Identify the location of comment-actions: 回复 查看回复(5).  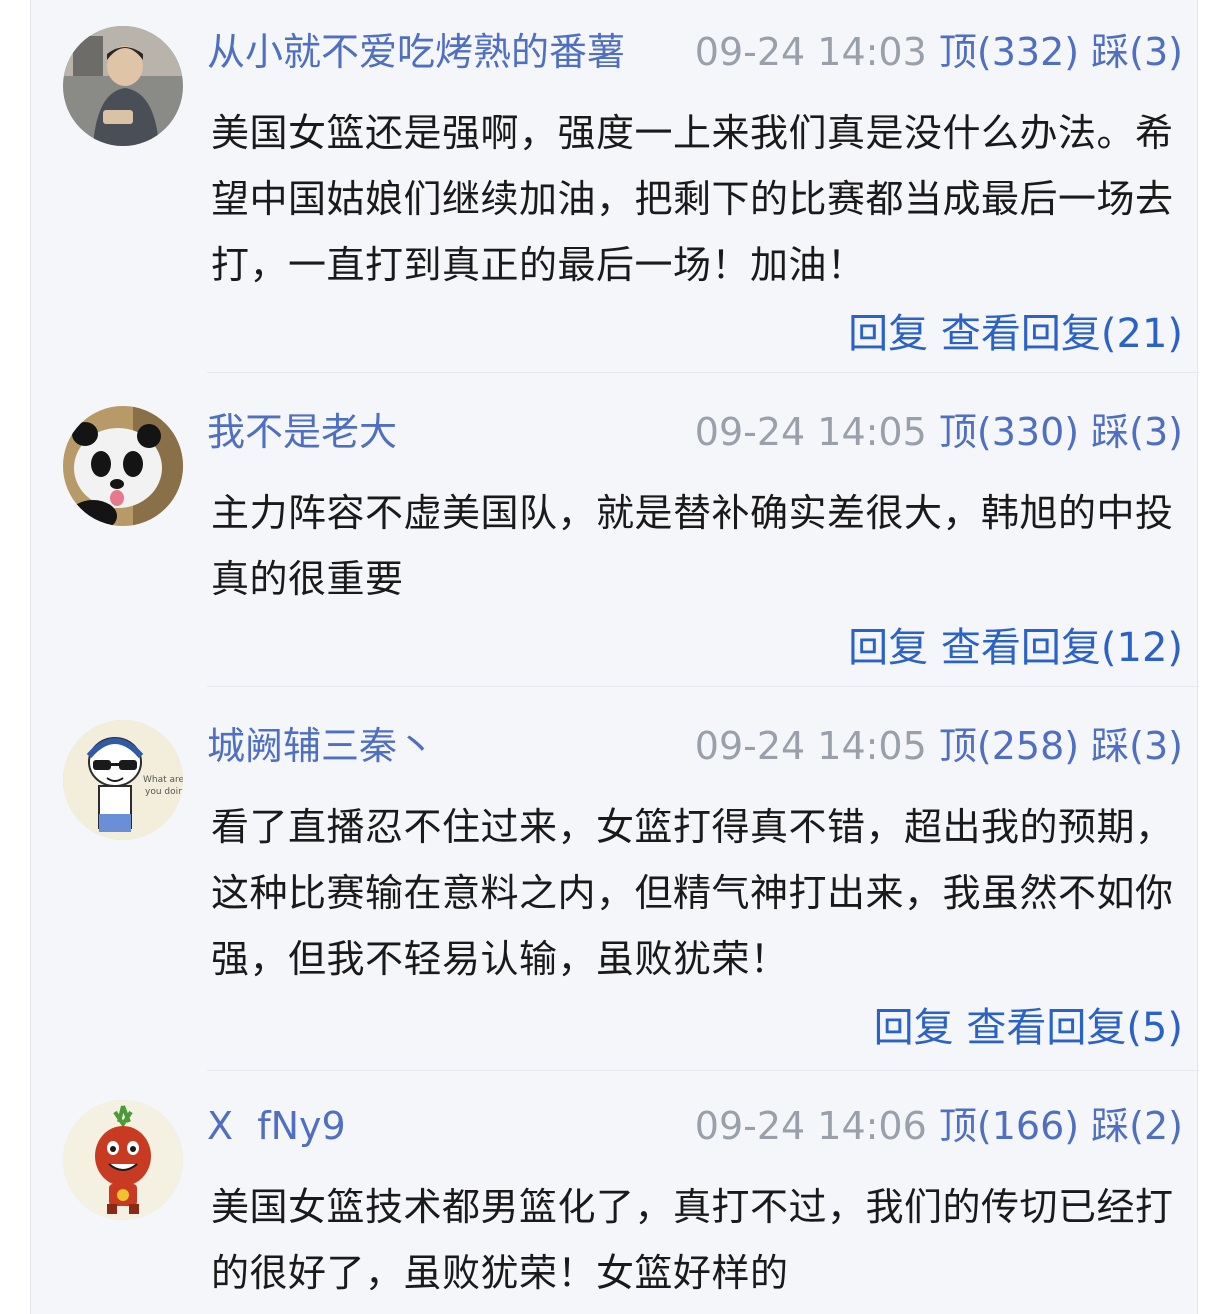
(1028, 1028).